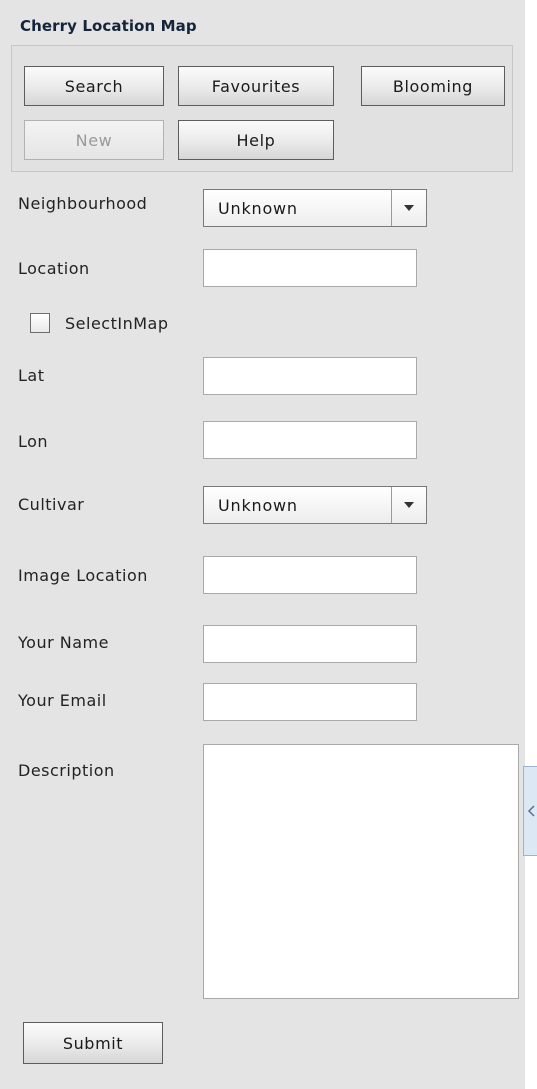  I want to click on your-name-input, so click(310, 644).